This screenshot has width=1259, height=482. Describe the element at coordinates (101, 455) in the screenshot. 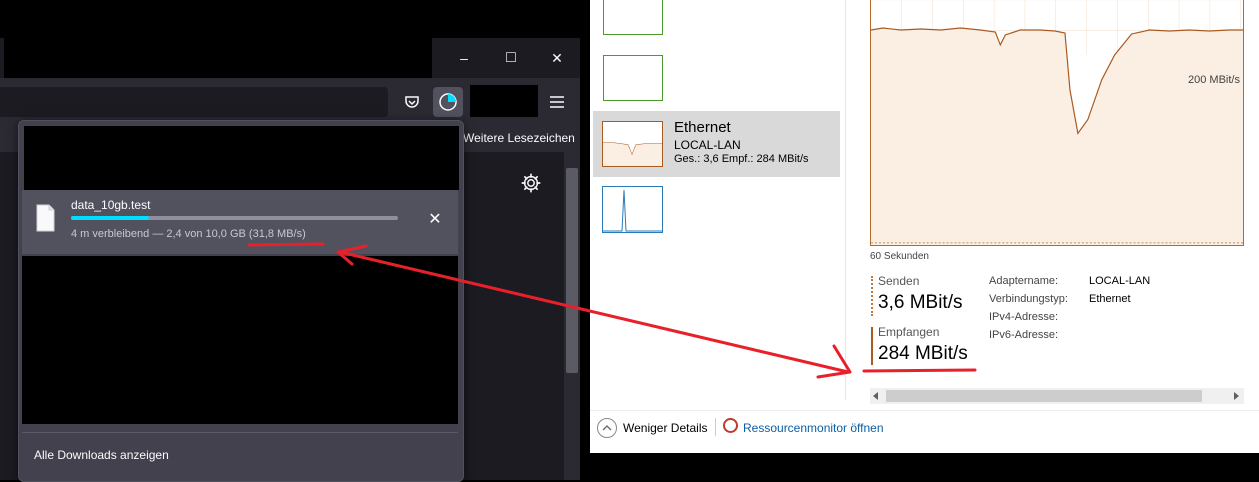

I see `show-all-downloads-button: Alle Downloads anzeigen` at that location.